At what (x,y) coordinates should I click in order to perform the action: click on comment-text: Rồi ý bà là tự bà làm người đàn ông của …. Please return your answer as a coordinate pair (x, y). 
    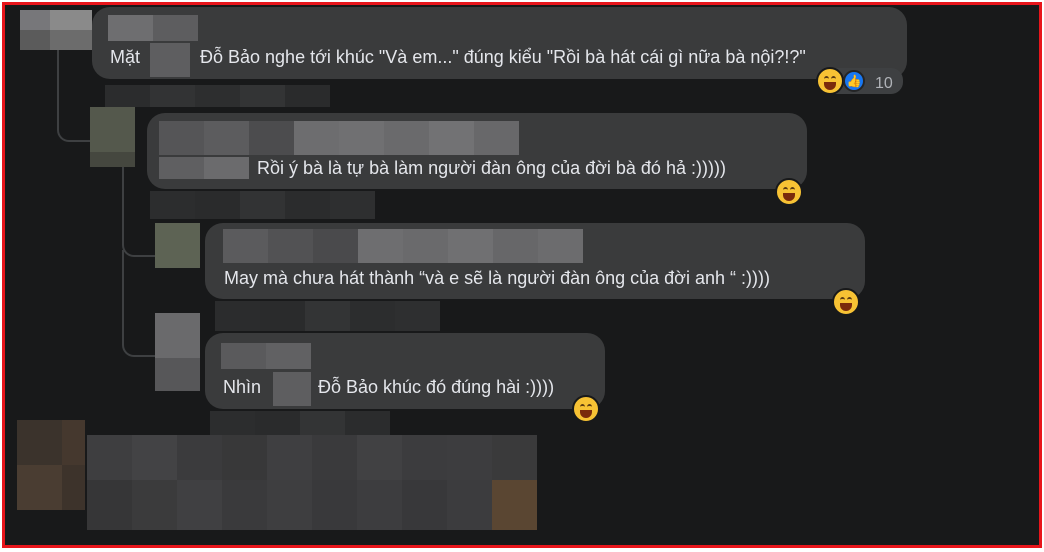
    Looking at the image, I should click on (491, 168).